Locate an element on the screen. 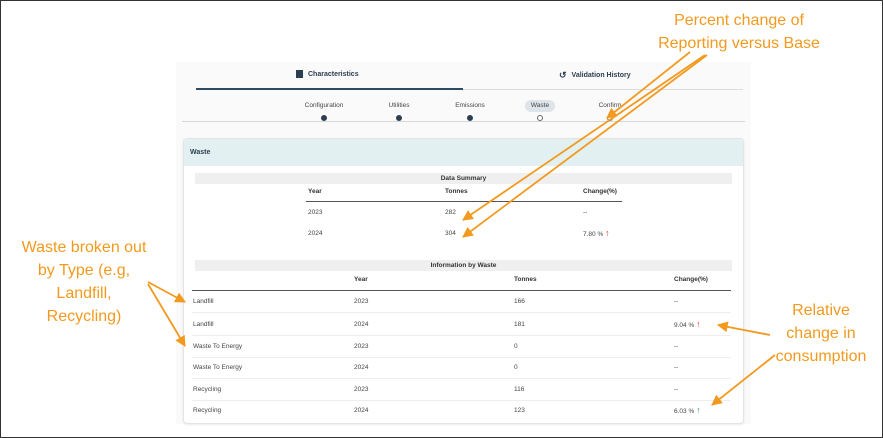 This screenshot has width=883, height=438. summary-cell-year: 2023 is located at coordinates (315, 212).